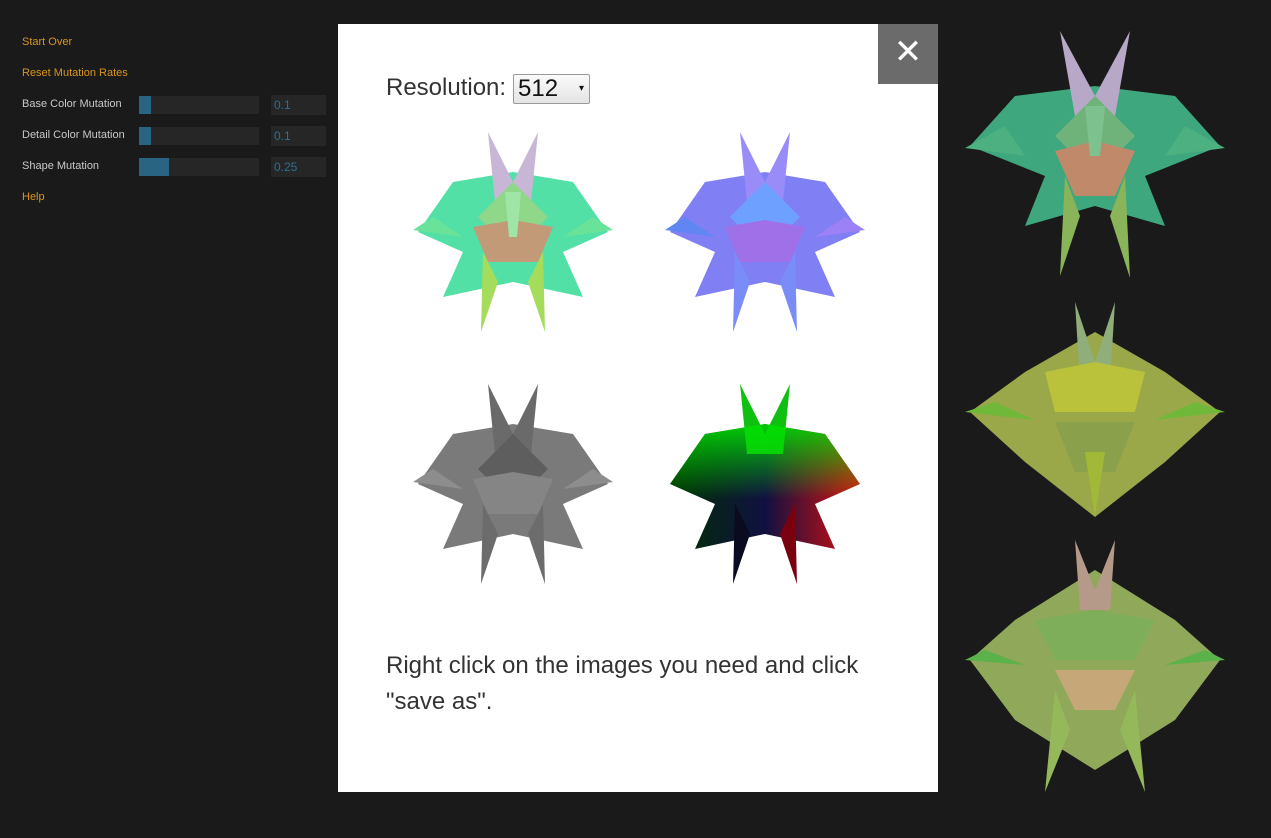  Describe the element at coordinates (73, 135) in the screenshot. I see `detail-color-mutation-label: Detail Color Mutation` at that location.